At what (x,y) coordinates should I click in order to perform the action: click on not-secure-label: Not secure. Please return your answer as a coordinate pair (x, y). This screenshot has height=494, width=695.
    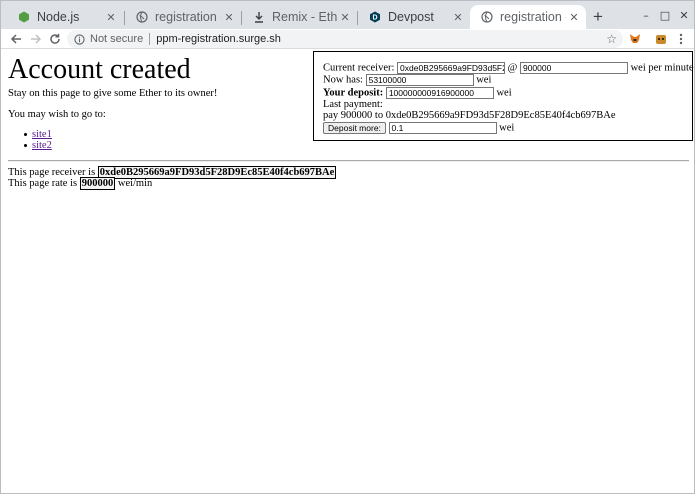
    Looking at the image, I should click on (117, 39).